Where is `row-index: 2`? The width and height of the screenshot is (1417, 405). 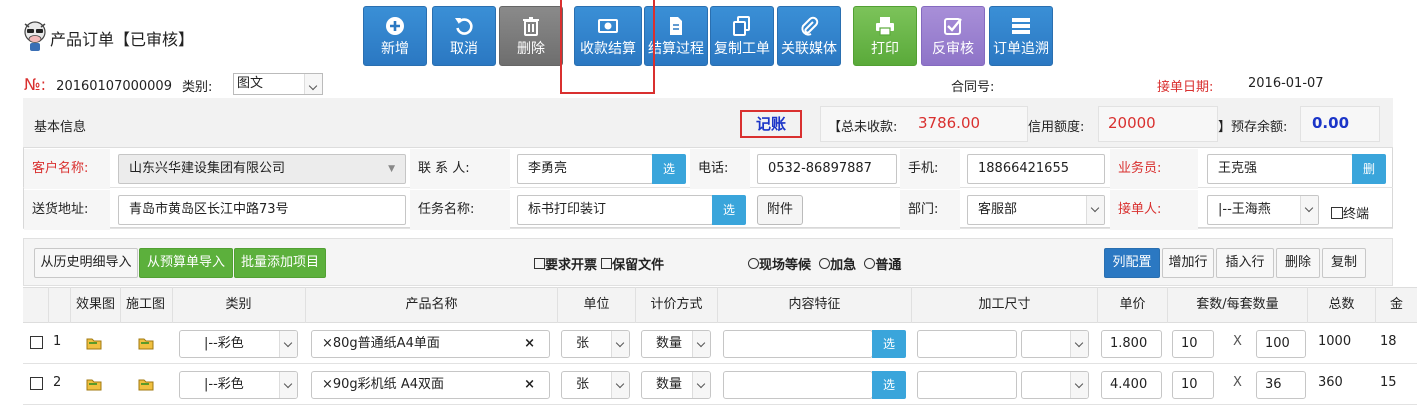
row-index: 2 is located at coordinates (57, 382).